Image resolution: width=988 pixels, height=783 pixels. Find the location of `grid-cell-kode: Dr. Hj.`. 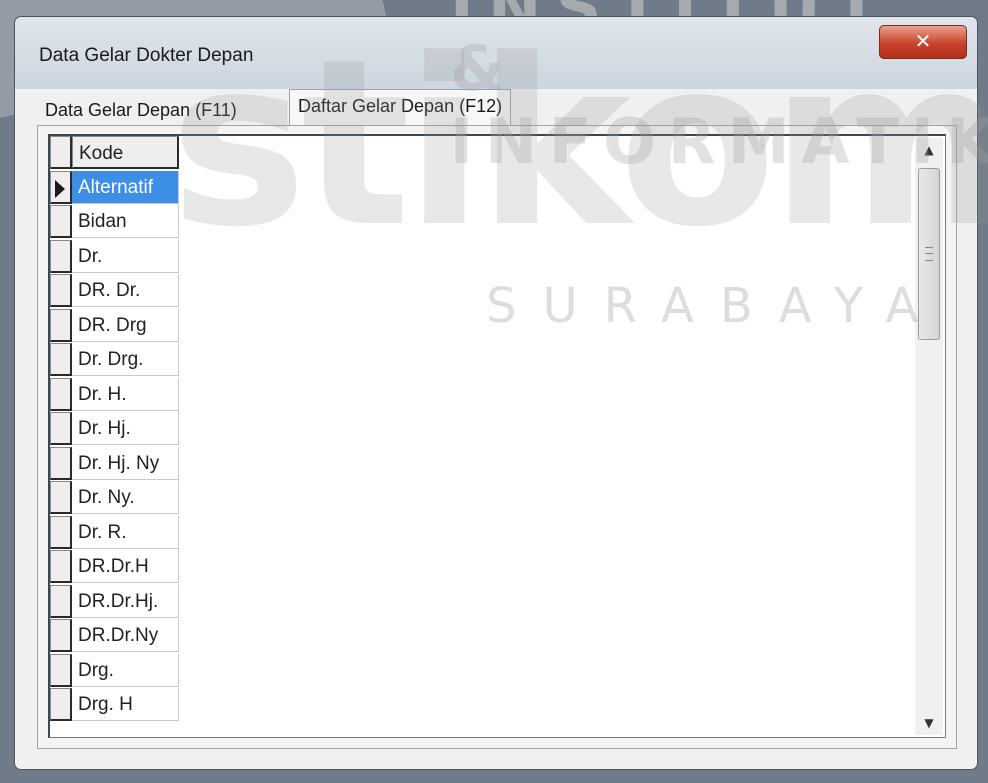

grid-cell-kode: Dr. Hj. is located at coordinates (125, 428).